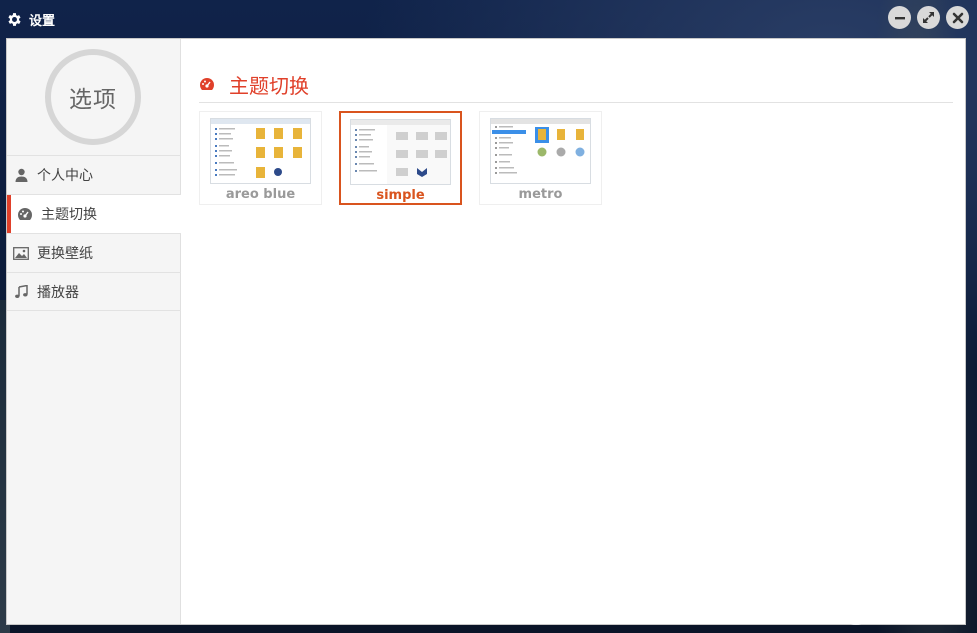 This screenshot has height=633, width=977. I want to click on close-button, so click(957, 17).